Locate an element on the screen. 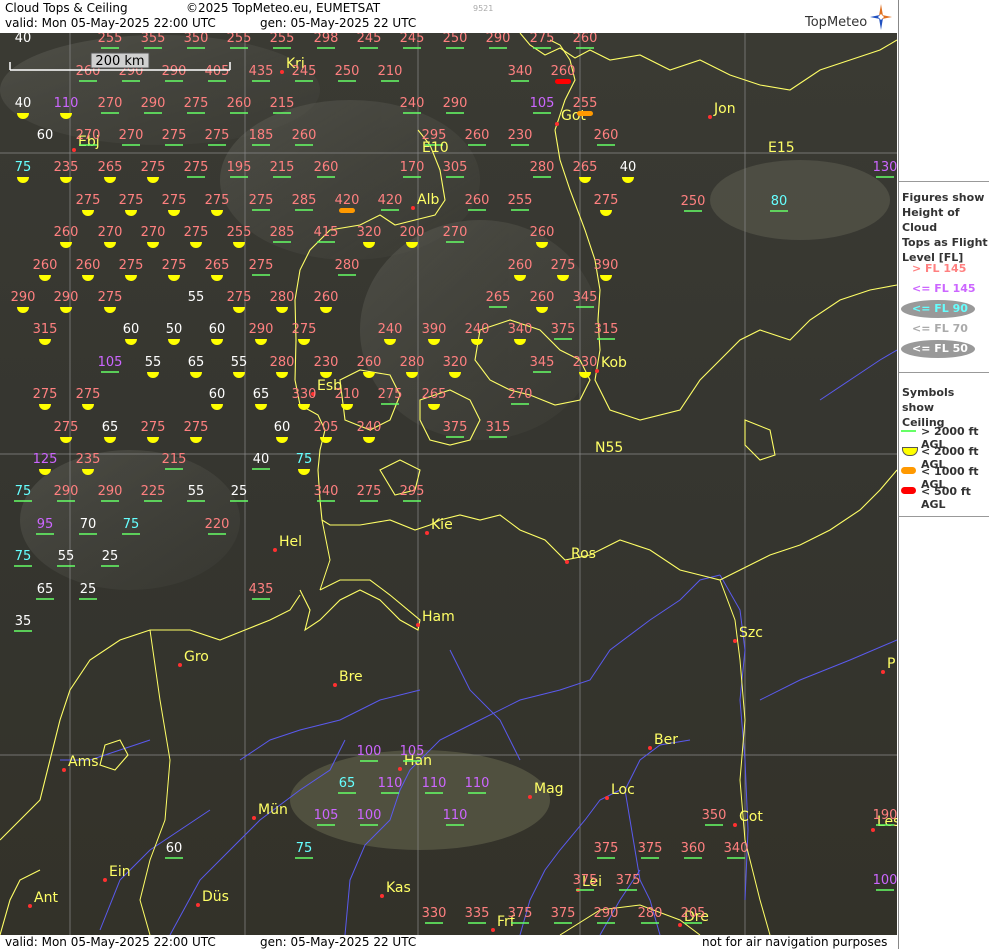  cloud-top-label: 250 is located at coordinates (693, 201).